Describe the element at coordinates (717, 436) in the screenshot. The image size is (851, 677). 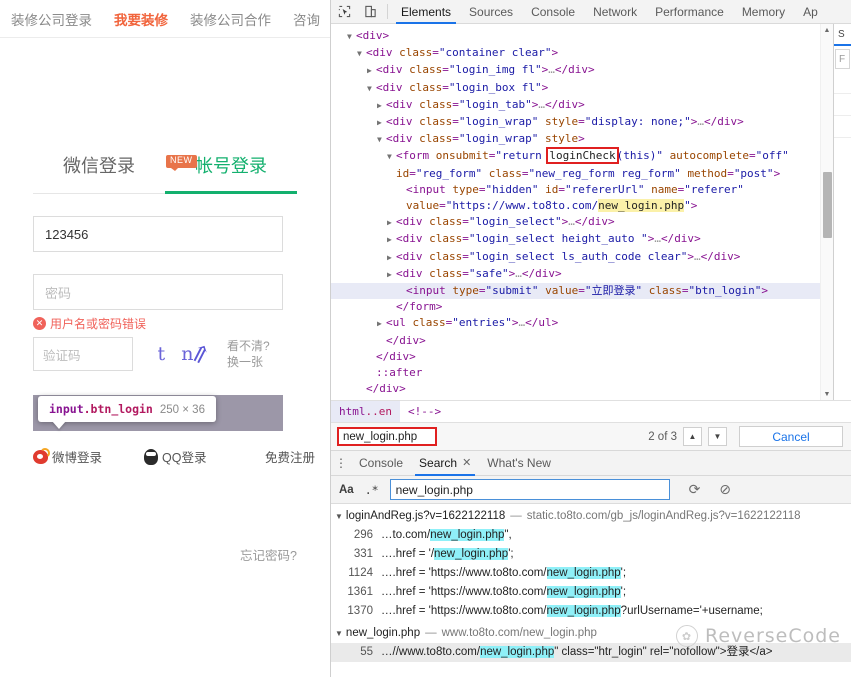
I see `find-next-button: ▼` at that location.